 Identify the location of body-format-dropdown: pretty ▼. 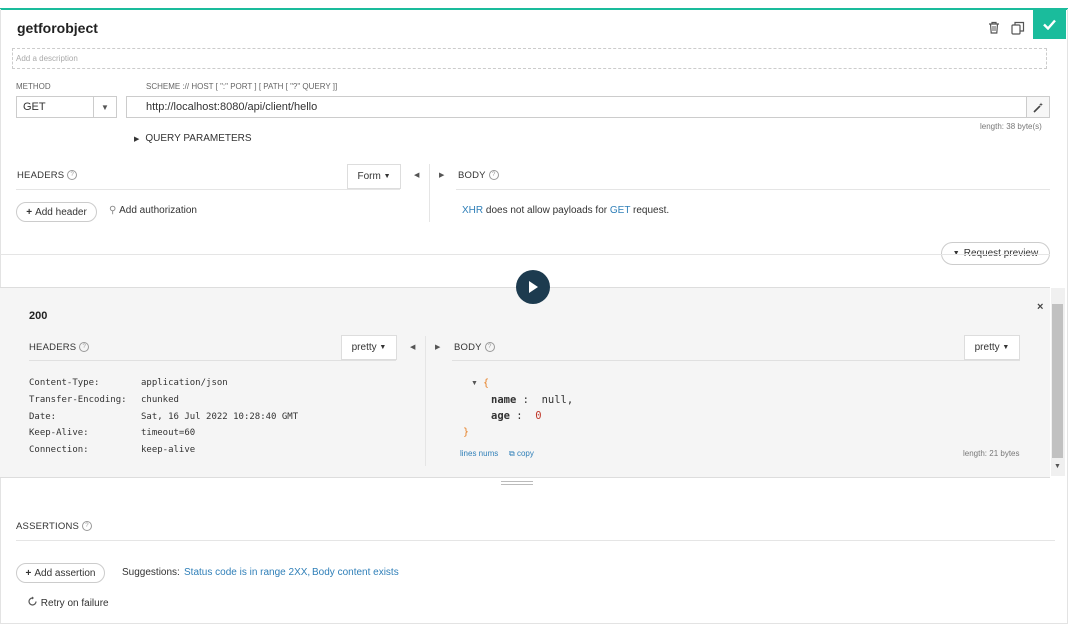
(992, 347).